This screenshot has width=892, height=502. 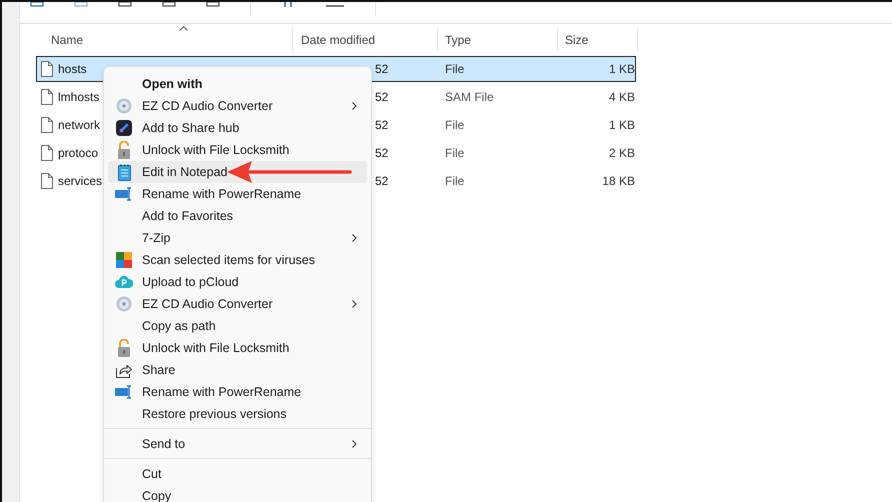 What do you see at coordinates (179, 326) in the screenshot?
I see `menu-item-label: Copy as path` at bounding box center [179, 326].